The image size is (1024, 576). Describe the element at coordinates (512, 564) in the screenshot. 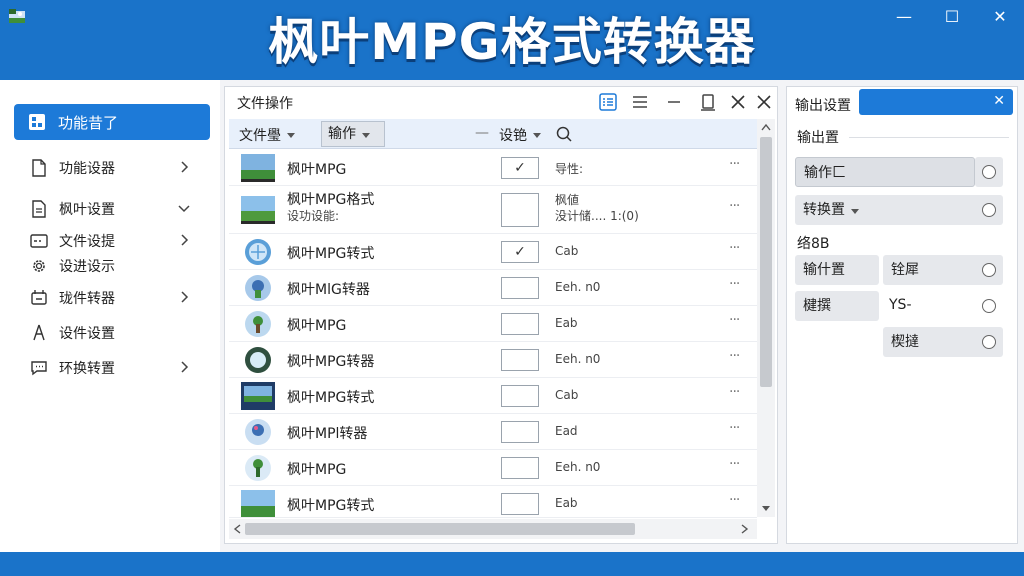

I see `status-bar` at that location.